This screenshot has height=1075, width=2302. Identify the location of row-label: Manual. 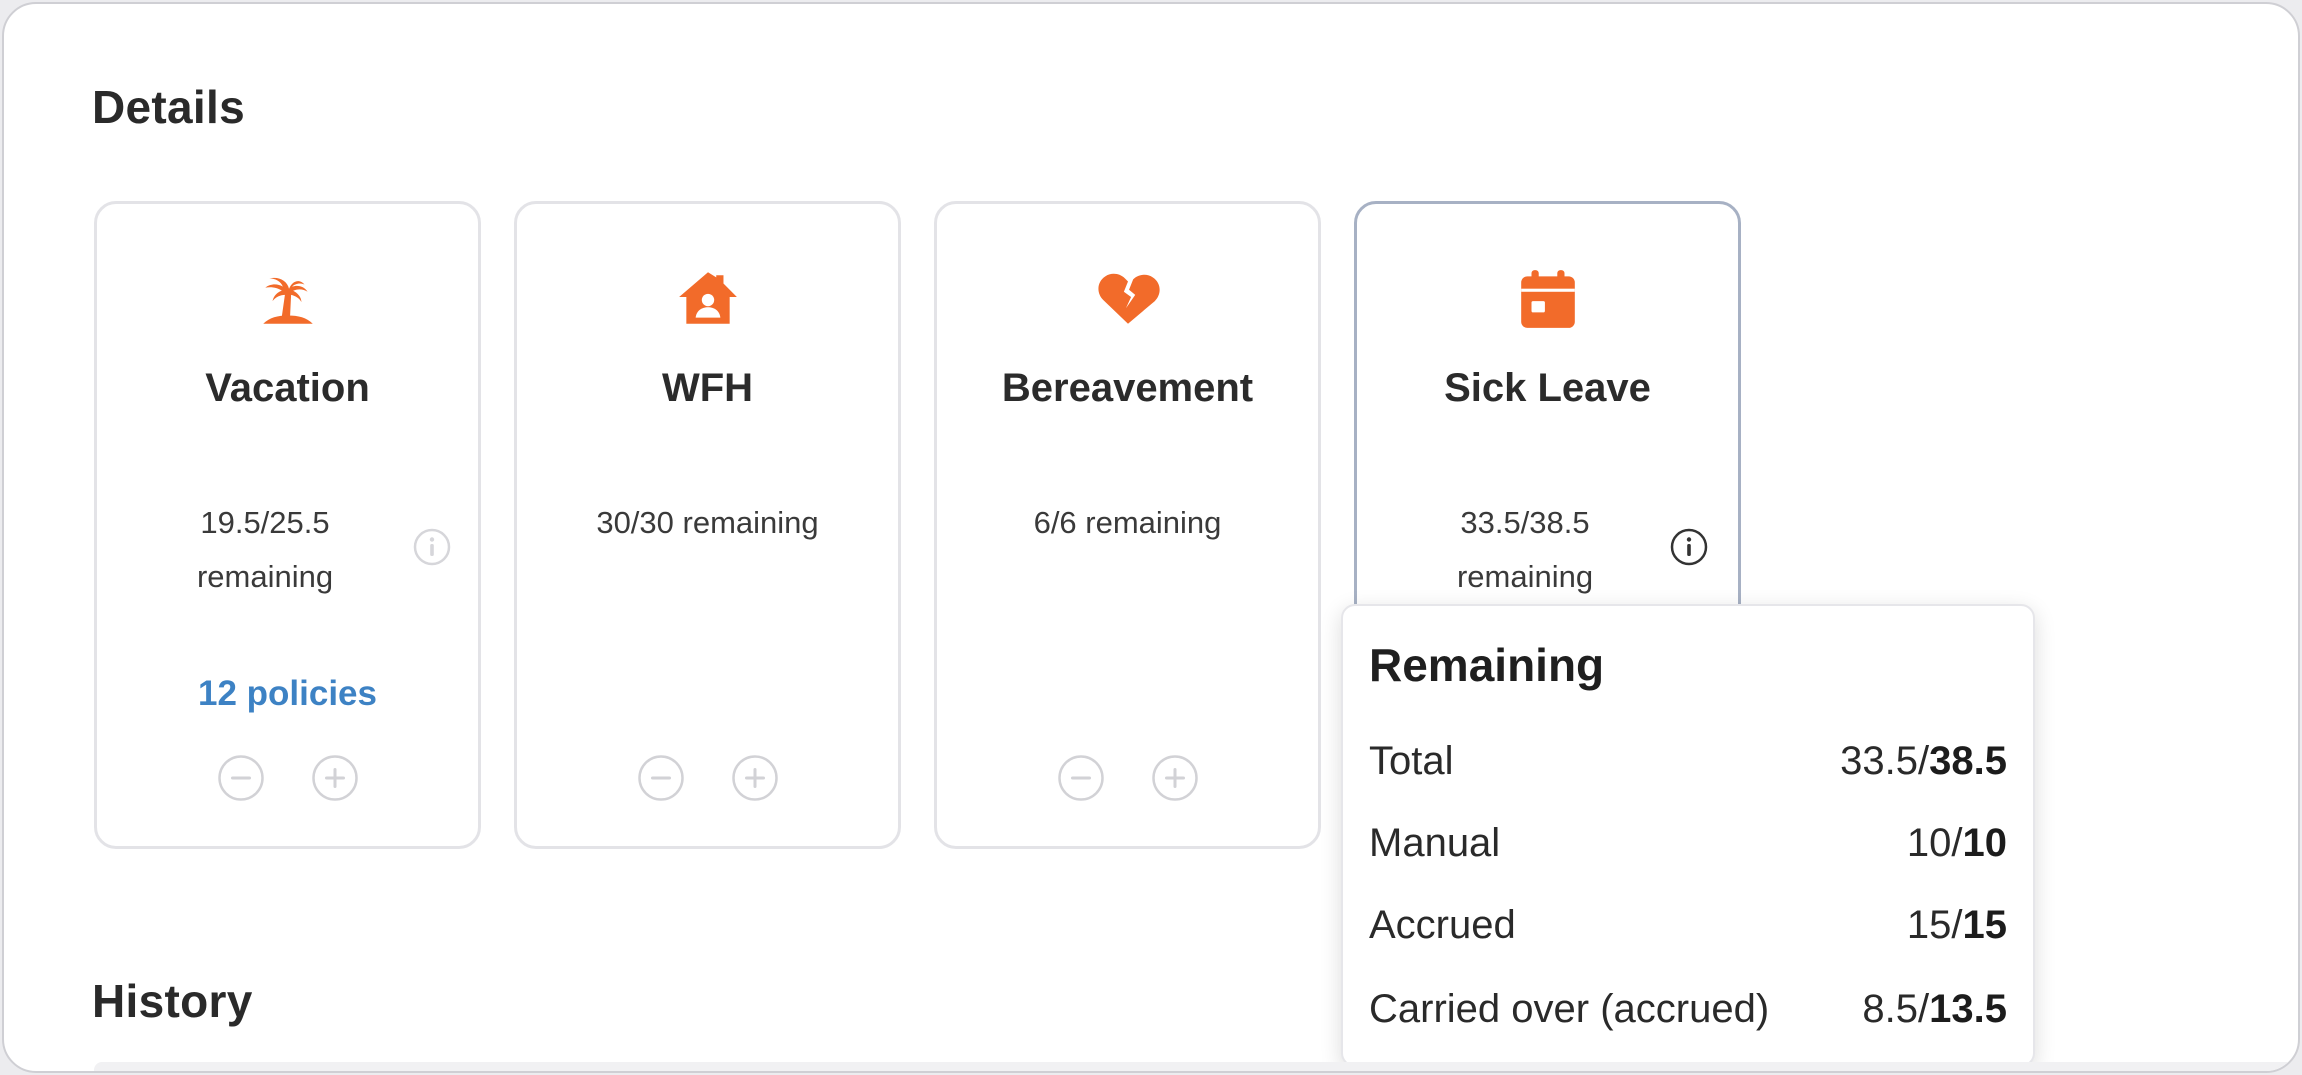
(1435, 842).